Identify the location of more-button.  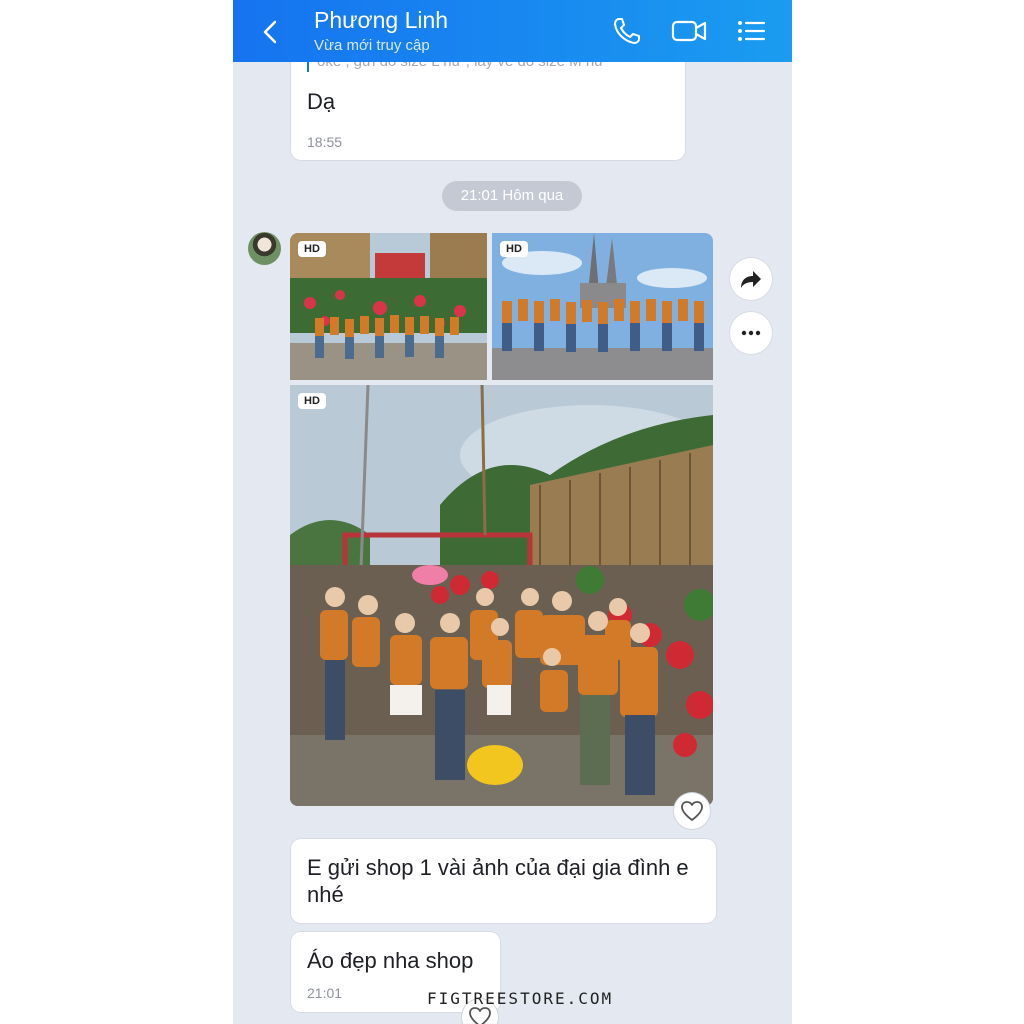
(751, 333).